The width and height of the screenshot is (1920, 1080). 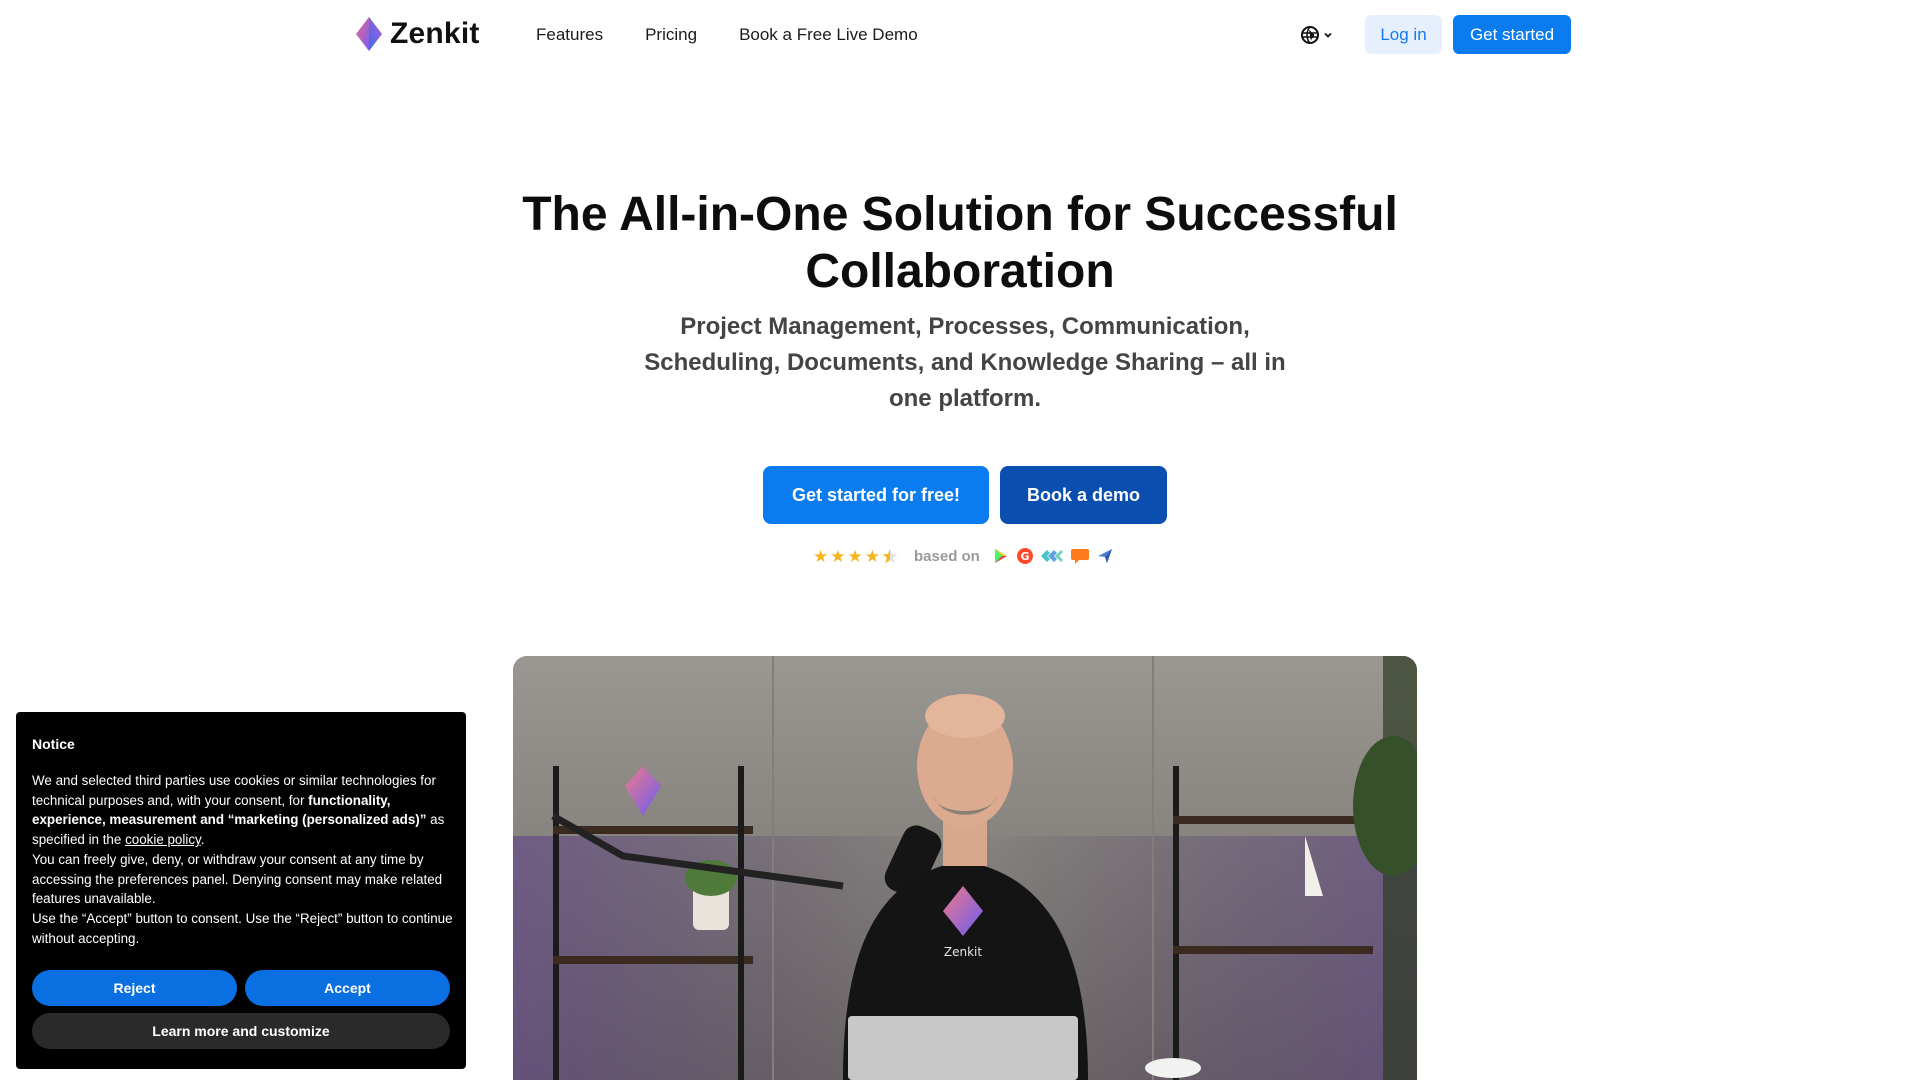 What do you see at coordinates (1104, 556) in the screenshot?
I see `paper-plane-icon` at bounding box center [1104, 556].